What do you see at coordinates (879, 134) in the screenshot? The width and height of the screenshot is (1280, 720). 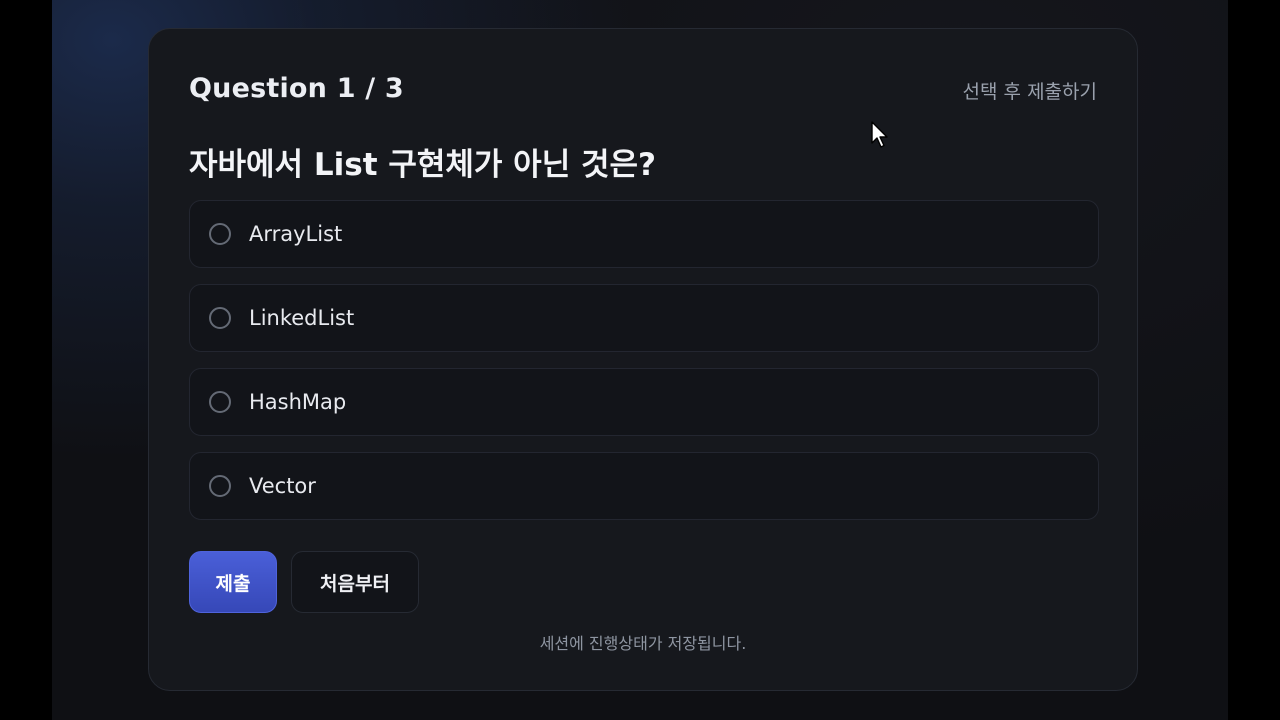 I see `mouse-pointer-icon` at bounding box center [879, 134].